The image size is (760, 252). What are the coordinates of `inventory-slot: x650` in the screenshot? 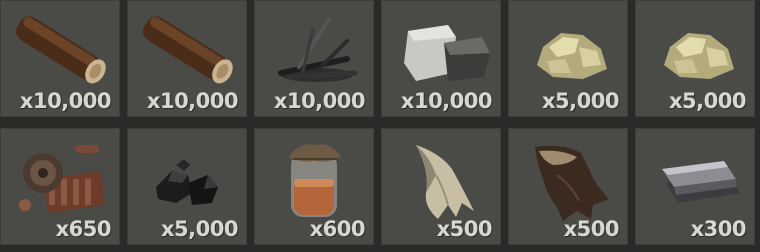 It's located at (60, 186).